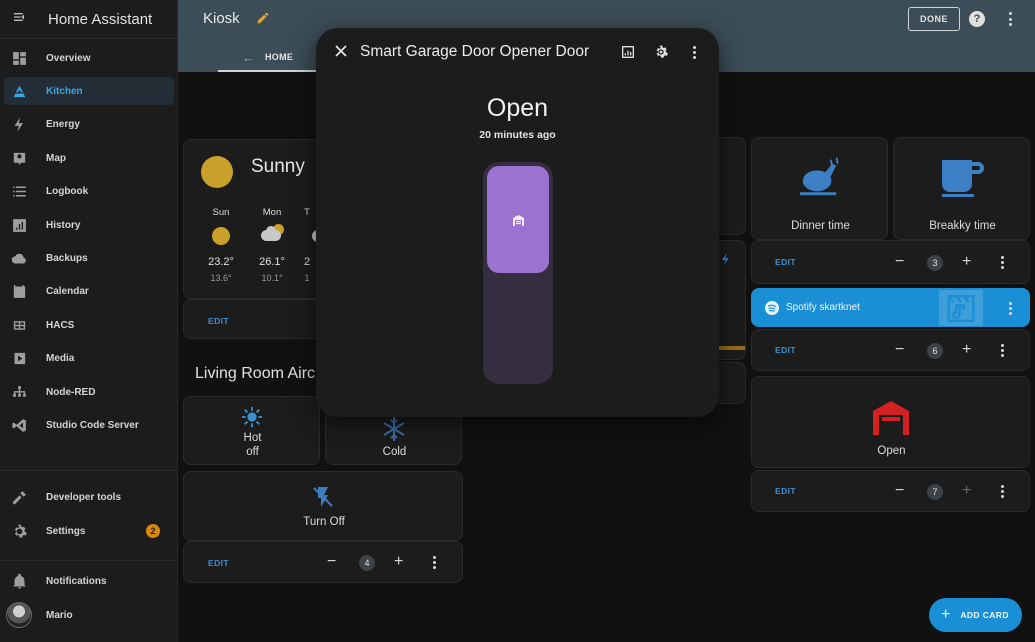  I want to click on sidebar-item-overview: Overview, so click(89, 58).